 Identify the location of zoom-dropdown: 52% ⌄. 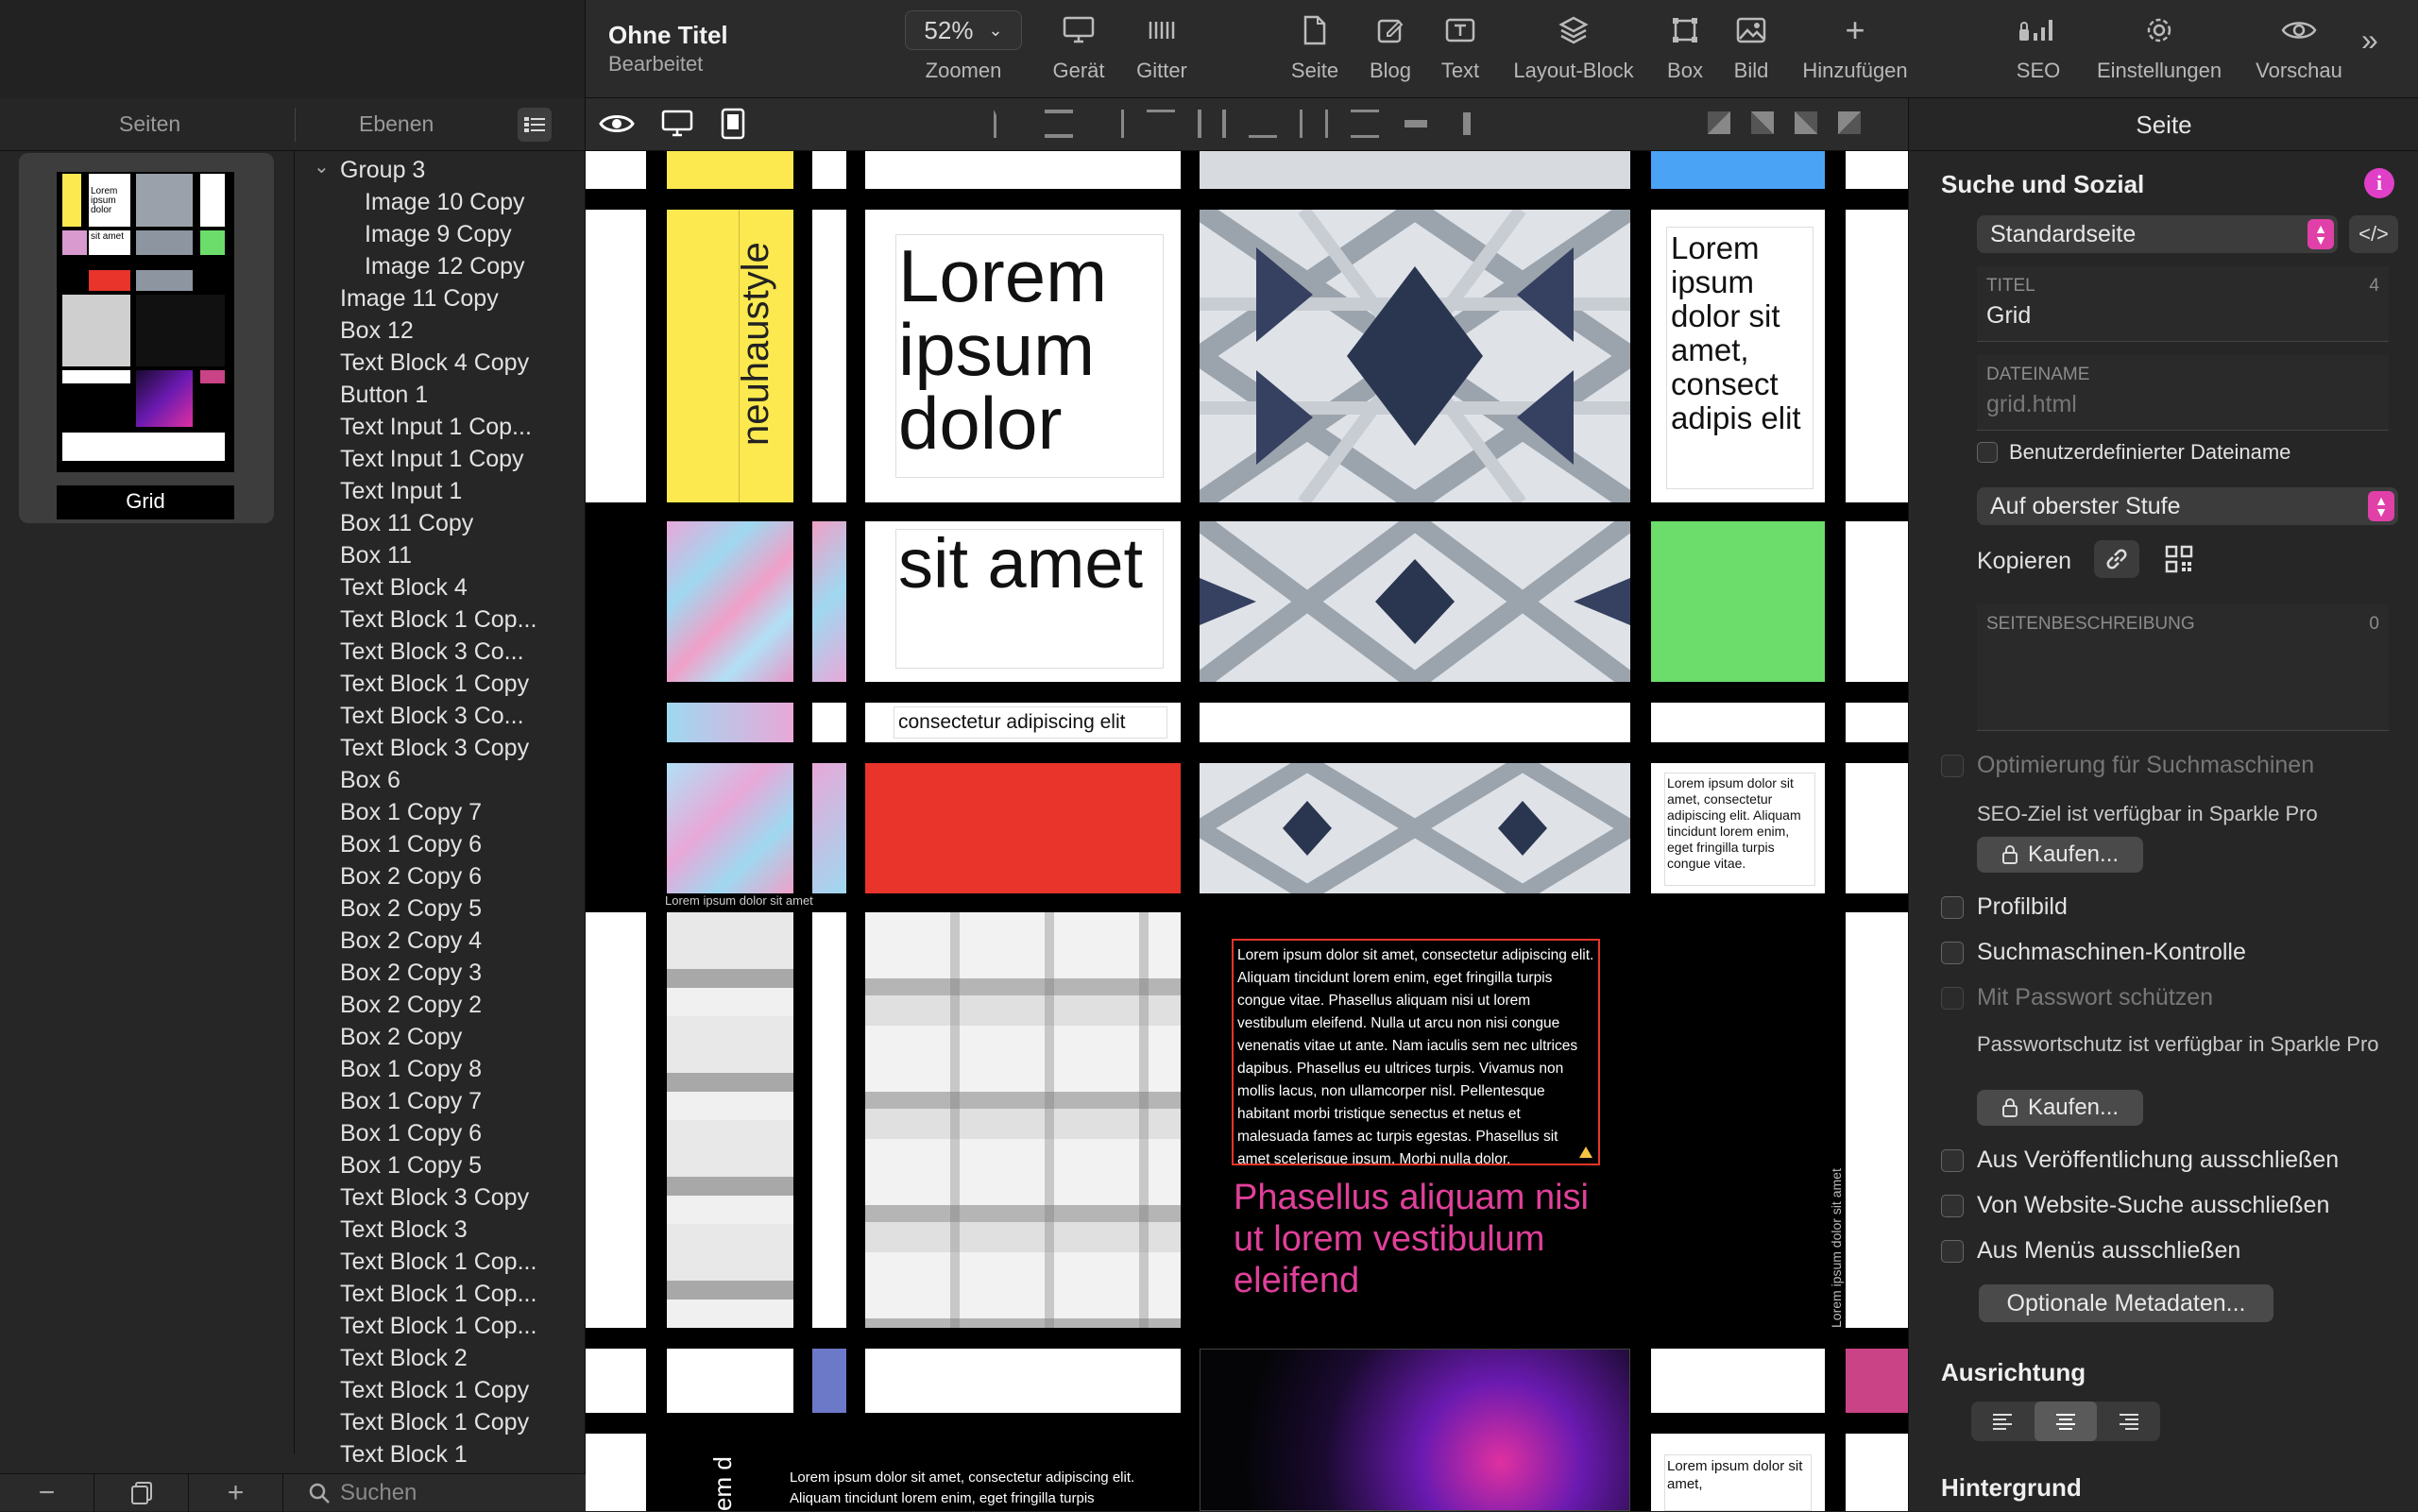
(963, 30).